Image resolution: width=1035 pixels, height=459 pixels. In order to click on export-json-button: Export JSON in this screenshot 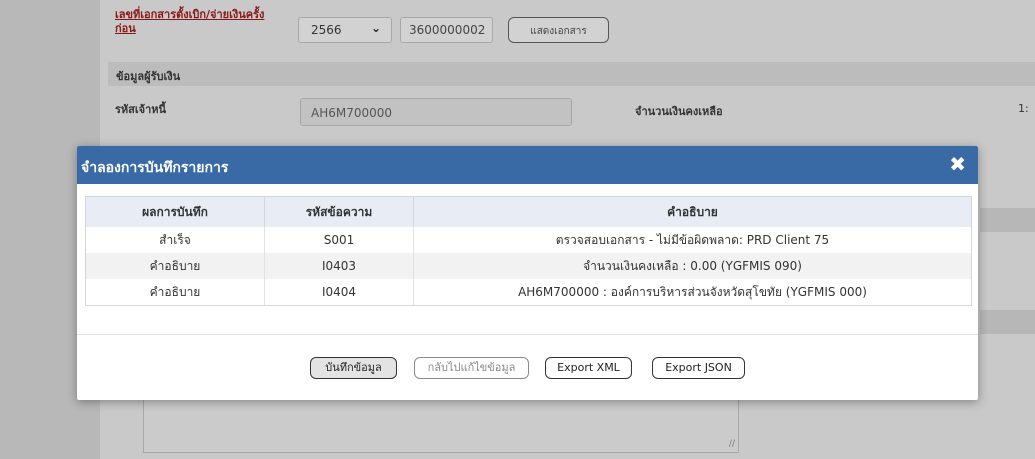, I will do `click(698, 368)`.